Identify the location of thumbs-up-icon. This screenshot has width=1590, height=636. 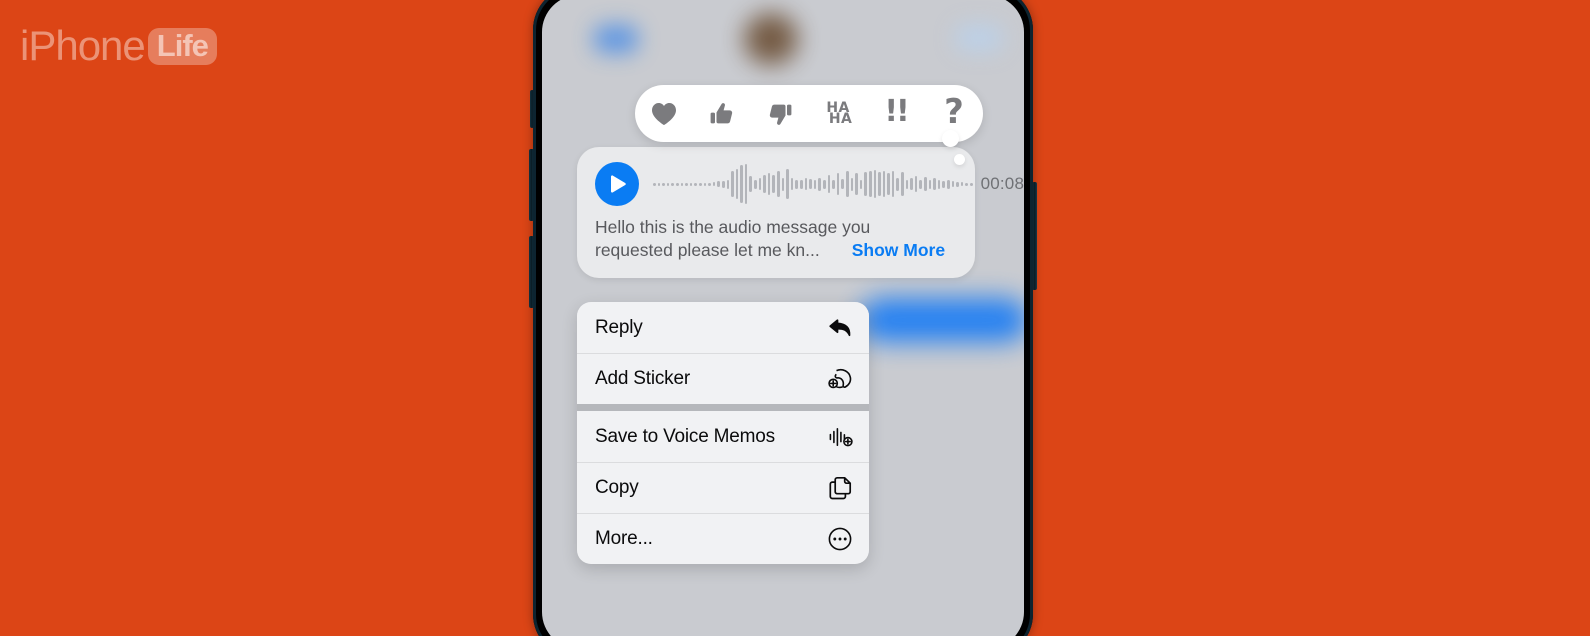
(722, 114).